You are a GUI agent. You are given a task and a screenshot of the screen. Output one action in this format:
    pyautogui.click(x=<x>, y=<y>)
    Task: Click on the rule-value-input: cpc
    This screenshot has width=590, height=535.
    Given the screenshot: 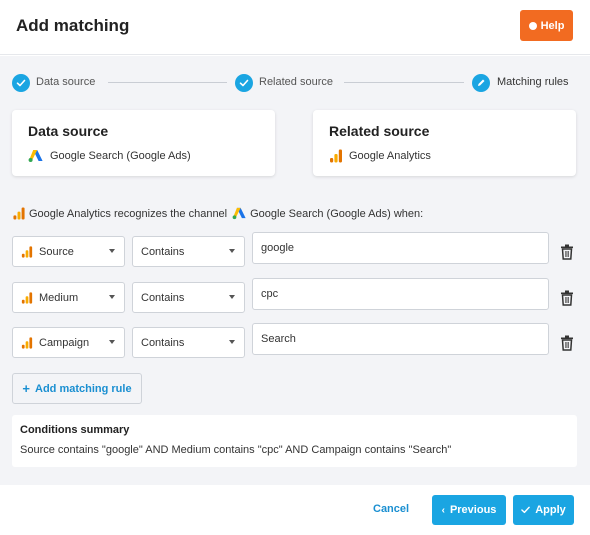 What is the action you would take?
    pyautogui.click(x=400, y=294)
    